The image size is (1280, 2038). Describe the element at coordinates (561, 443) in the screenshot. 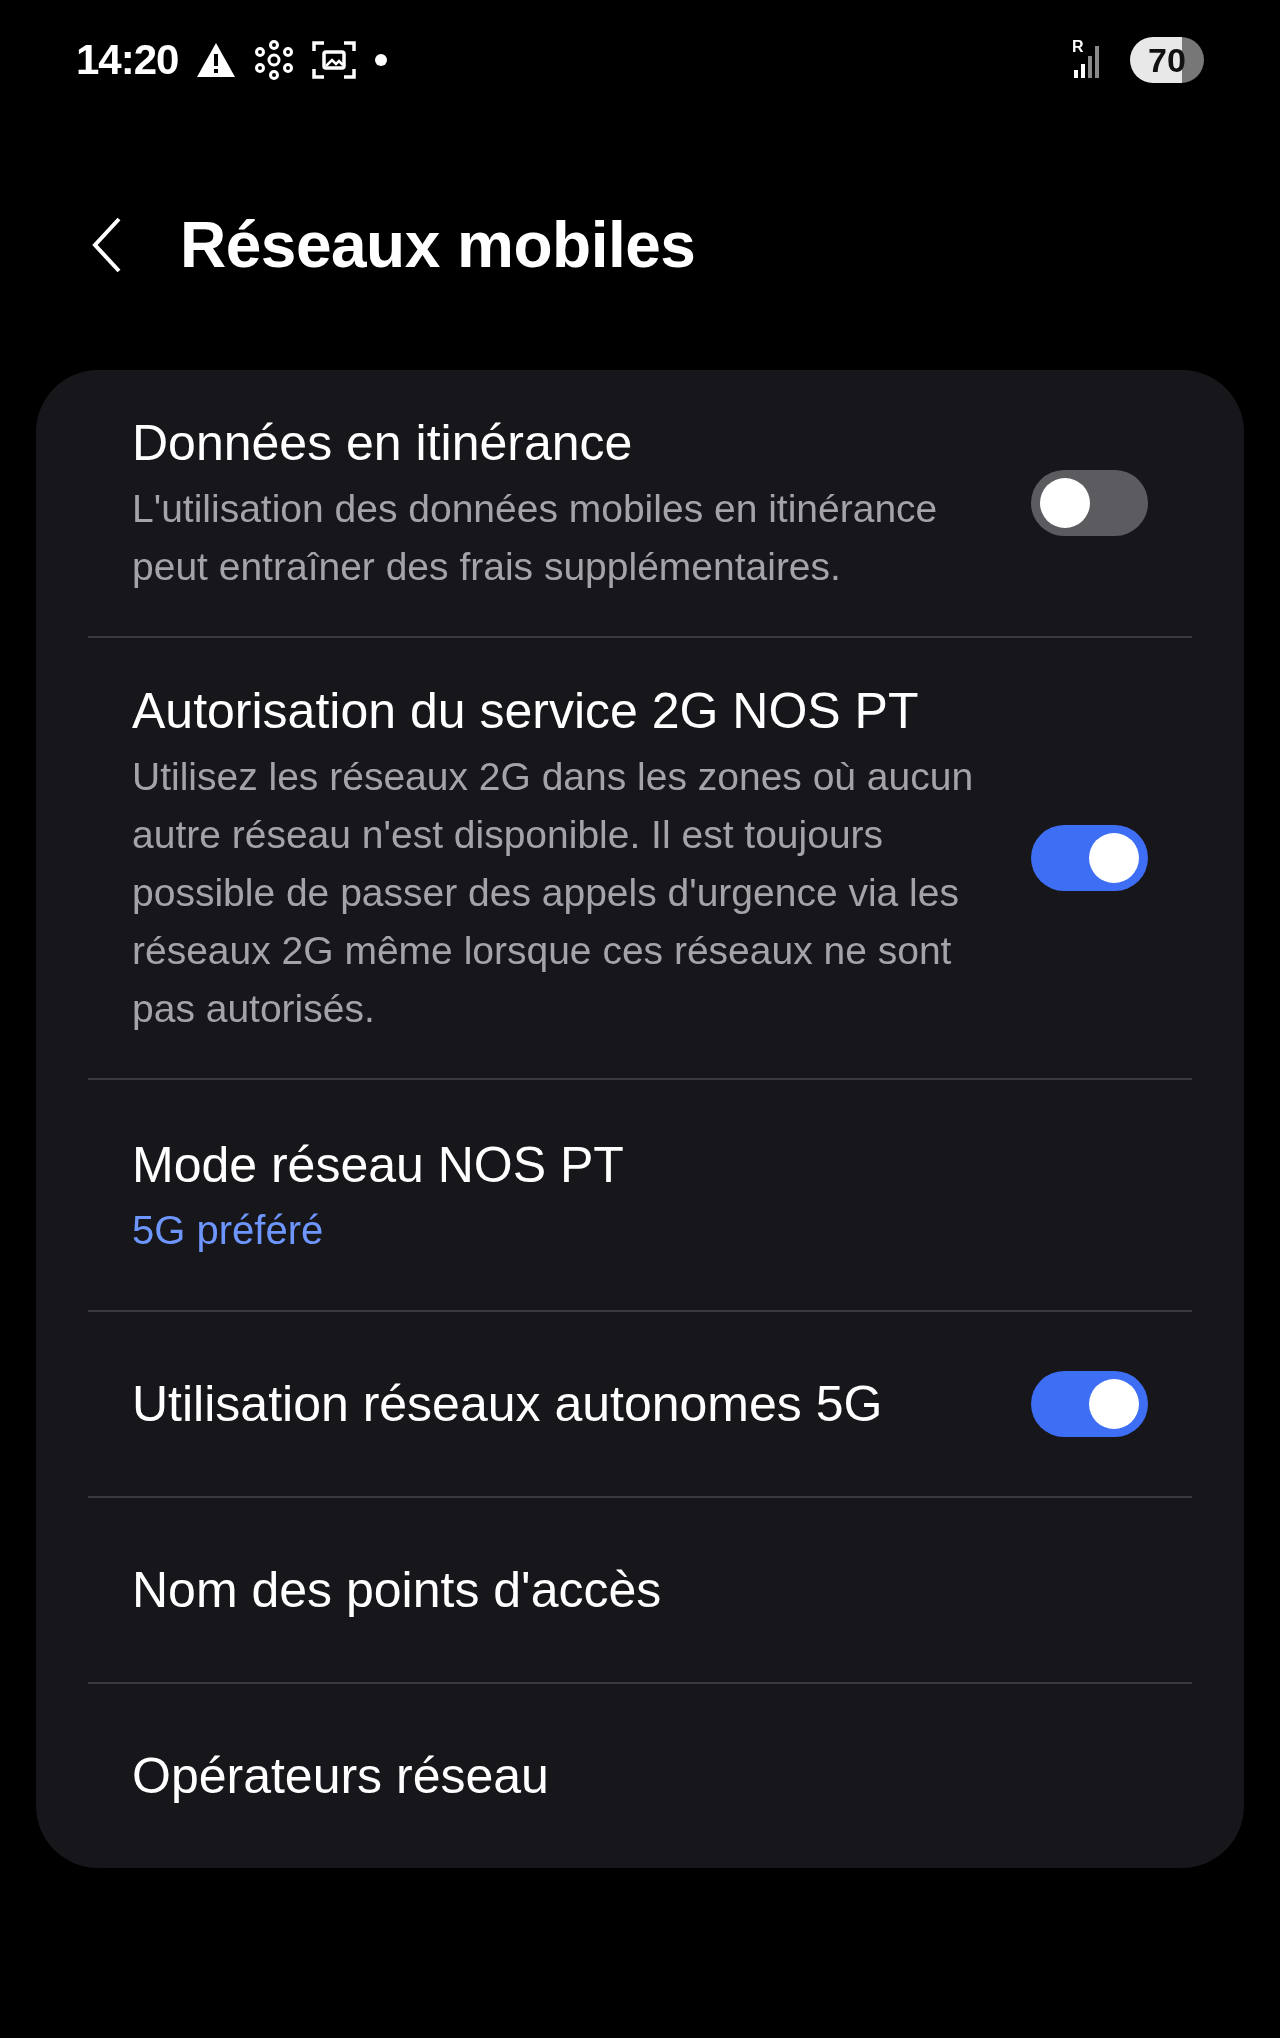

I see `setting-title: Données en itinérance` at that location.